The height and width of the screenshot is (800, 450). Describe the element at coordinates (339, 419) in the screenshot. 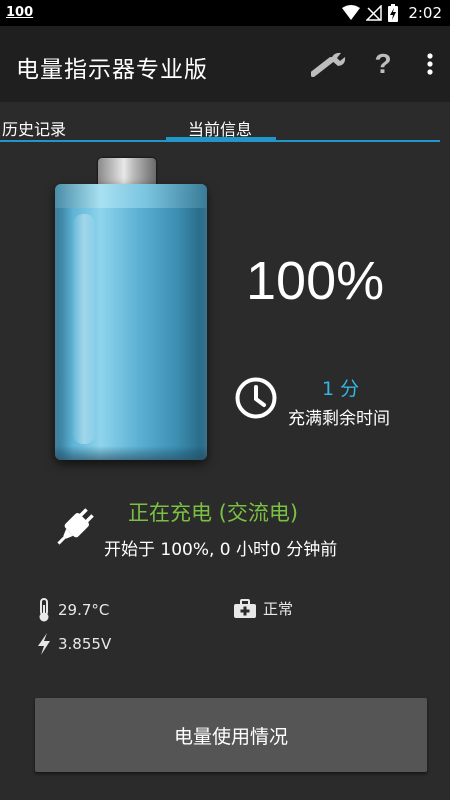

I see `time-remaining-label: 充满剩余时间` at that location.